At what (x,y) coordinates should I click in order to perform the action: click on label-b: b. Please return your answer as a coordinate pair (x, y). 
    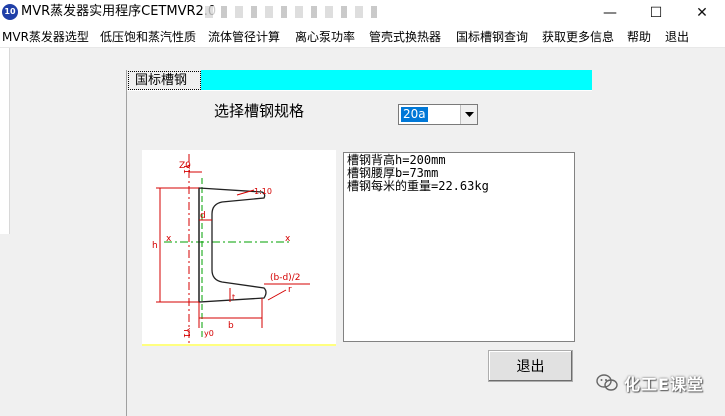
    Looking at the image, I should click on (231, 326).